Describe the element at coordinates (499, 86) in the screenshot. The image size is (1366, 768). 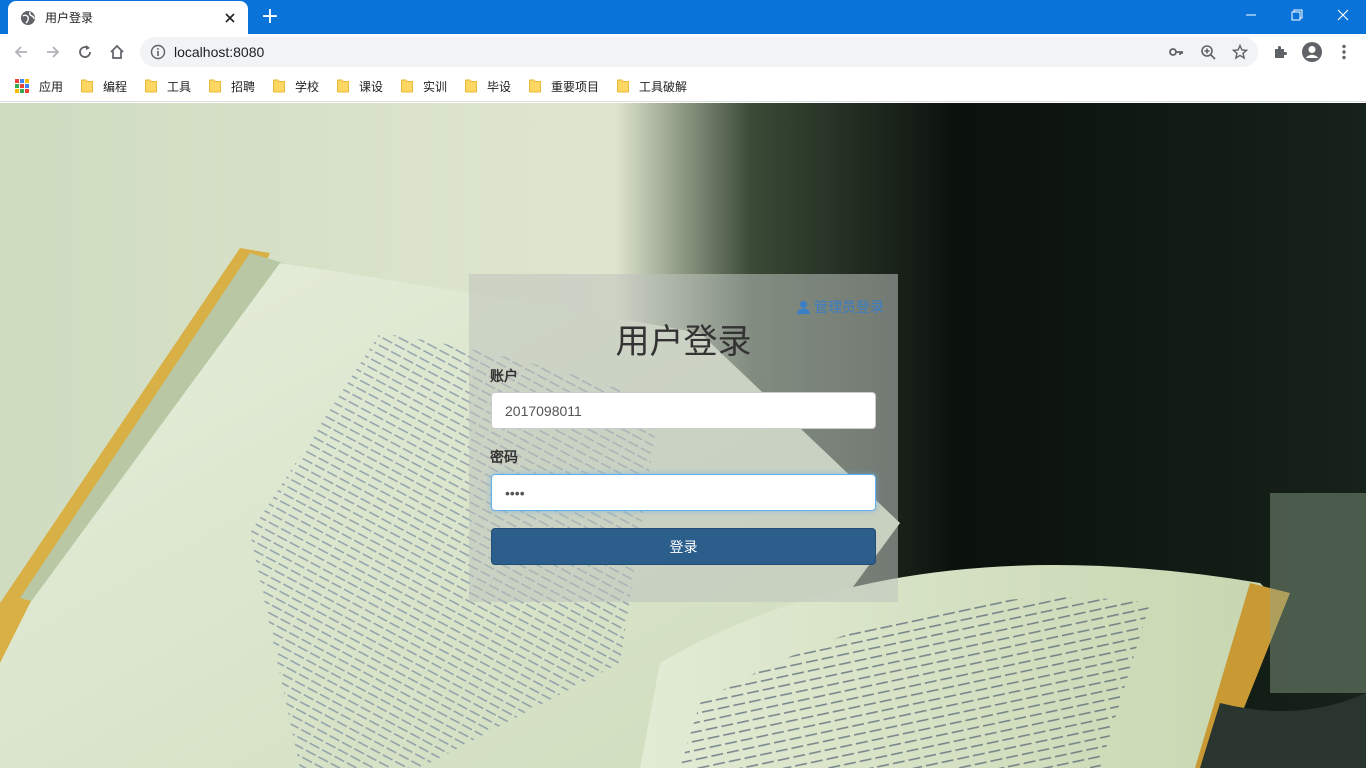
I see `bookmark-label: 毕设` at that location.